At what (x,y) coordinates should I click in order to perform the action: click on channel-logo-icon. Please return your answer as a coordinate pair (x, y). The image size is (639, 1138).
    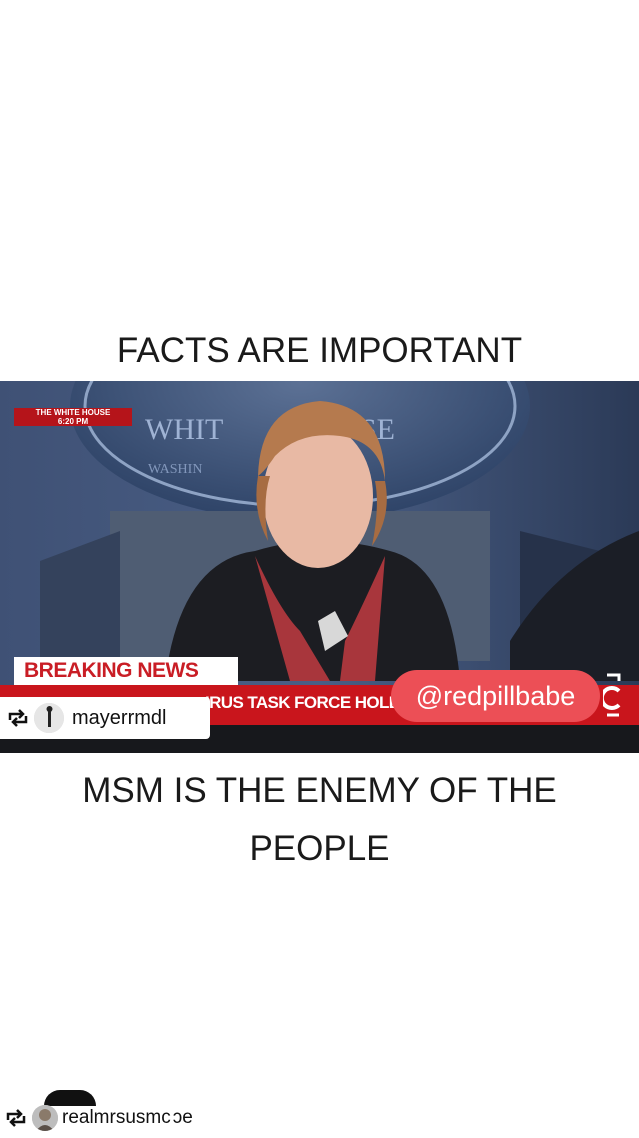
    Looking at the image, I should click on (610, 695).